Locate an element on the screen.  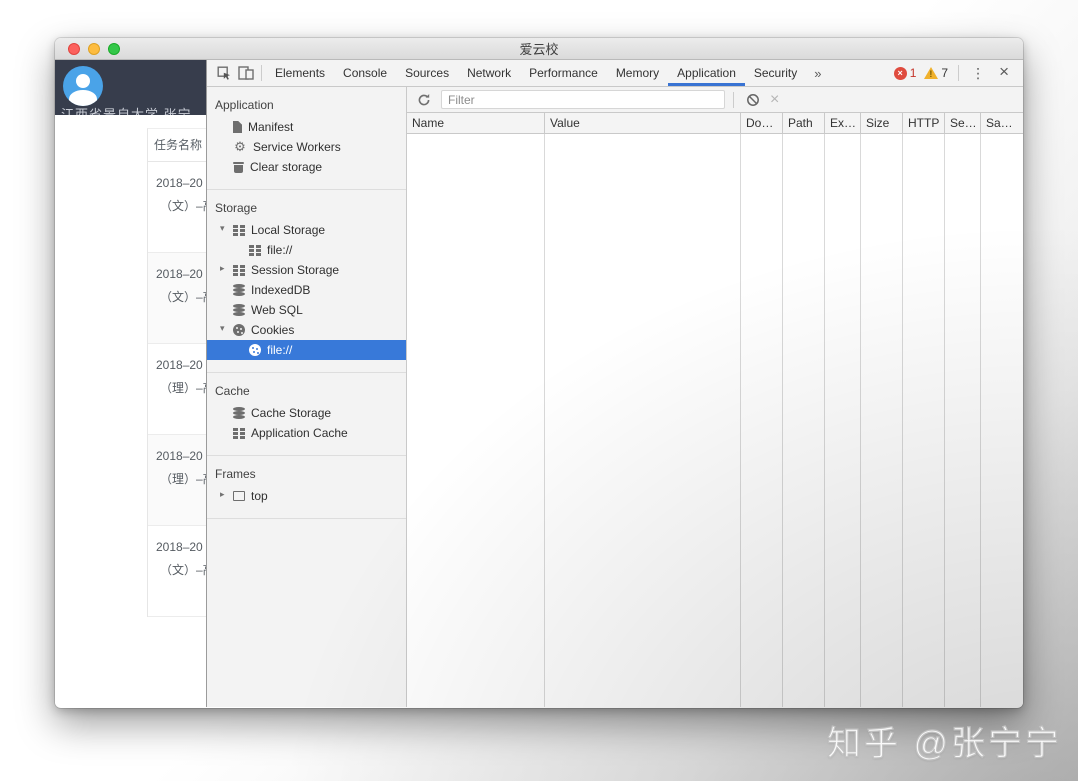
error-icon: × is located at coordinates (900, 73).